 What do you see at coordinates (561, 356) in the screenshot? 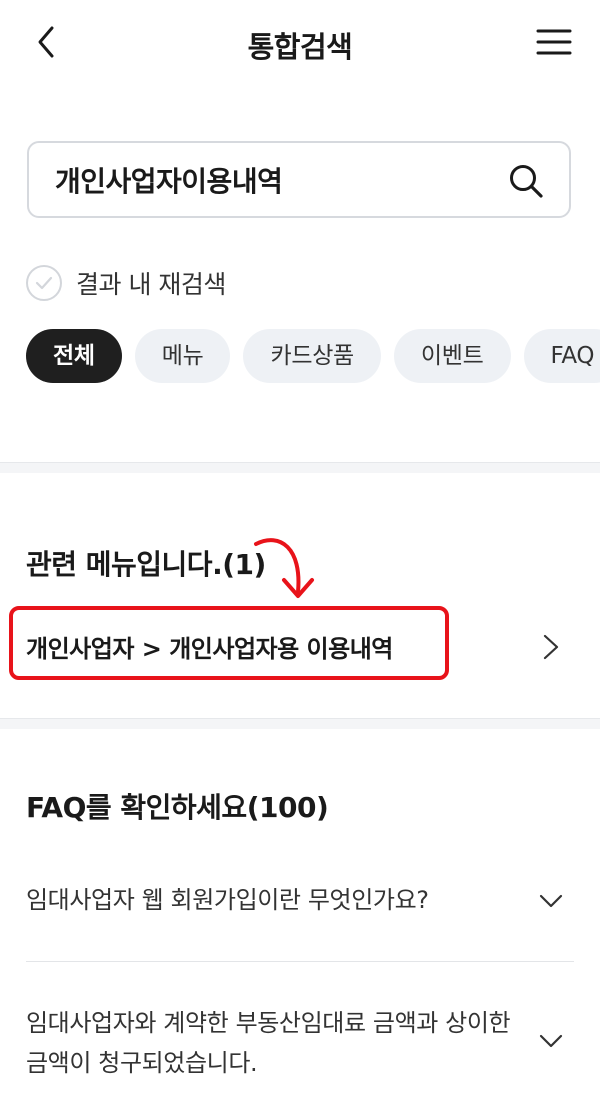
I see `chip-faq: FAQ` at bounding box center [561, 356].